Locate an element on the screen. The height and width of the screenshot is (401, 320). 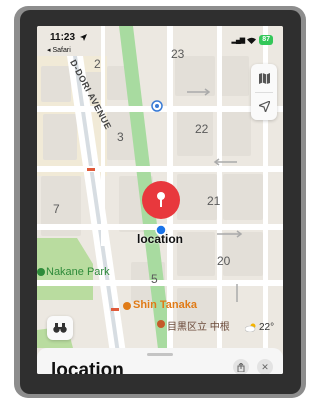
map-mode-button is located at coordinates (264, 78).